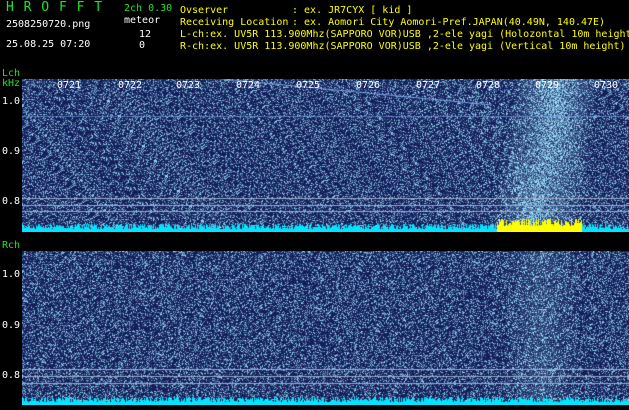 The width and height of the screenshot is (629, 410). I want to click on time-tick-0729: 0729, so click(547, 85).